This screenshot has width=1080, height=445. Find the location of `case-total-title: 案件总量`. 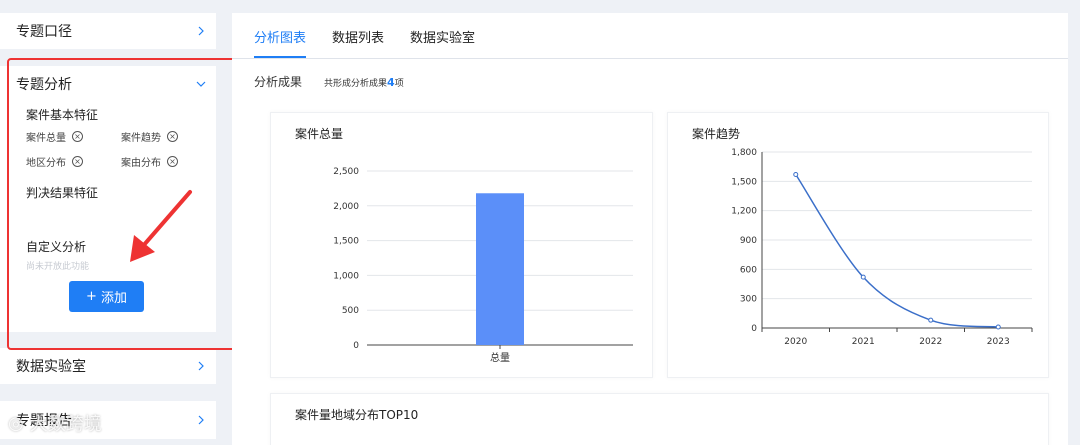

case-total-title: 案件总量 is located at coordinates (319, 134).